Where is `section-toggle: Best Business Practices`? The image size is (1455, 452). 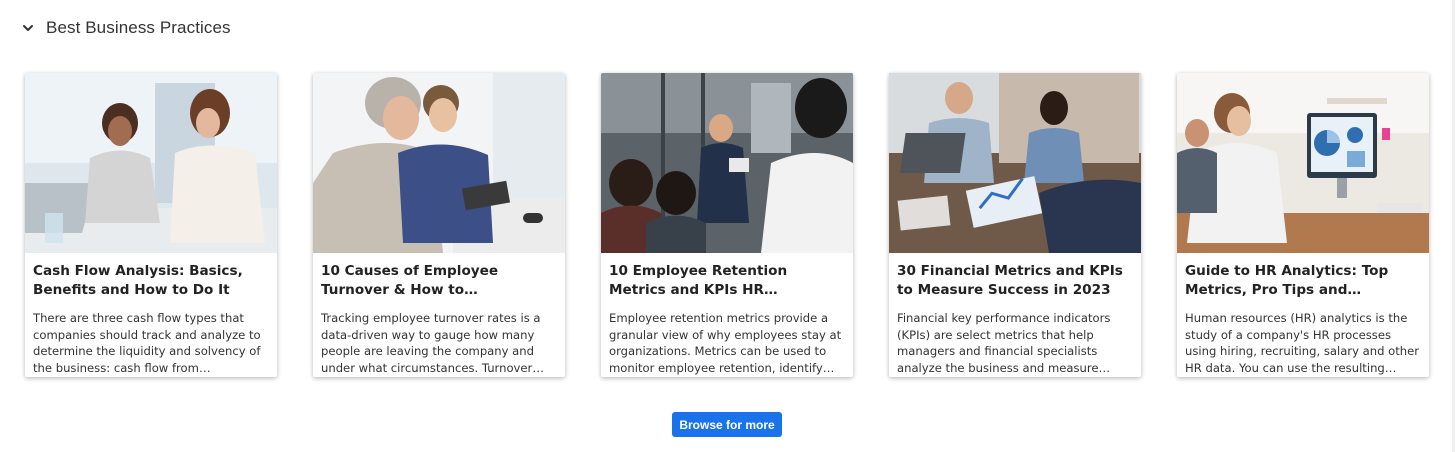 section-toggle: Best Business Practices is located at coordinates (126, 28).